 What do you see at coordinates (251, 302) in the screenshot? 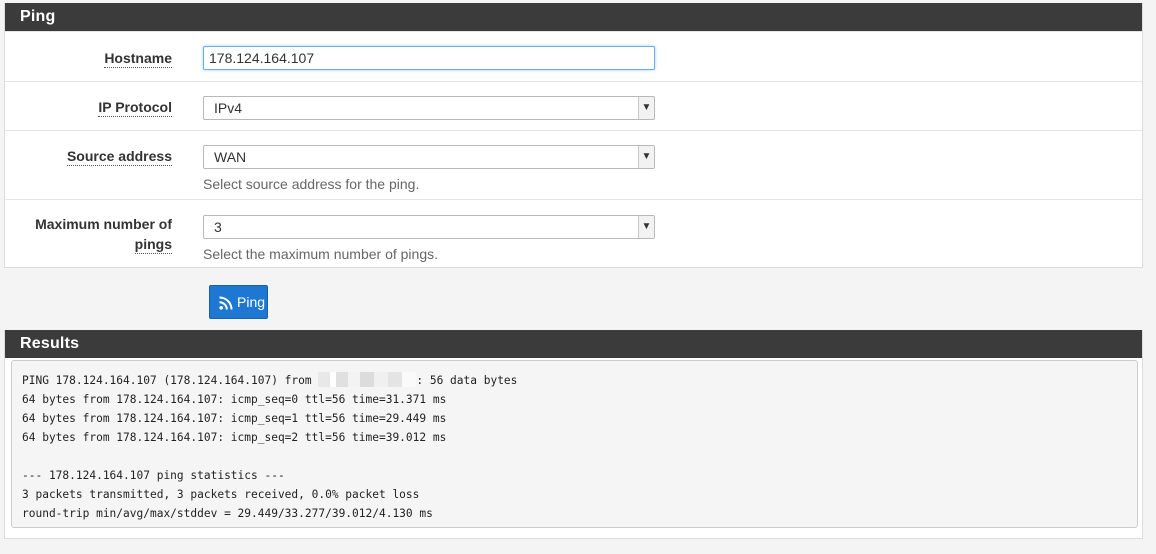
I see `ping-button-label: Ping` at bounding box center [251, 302].